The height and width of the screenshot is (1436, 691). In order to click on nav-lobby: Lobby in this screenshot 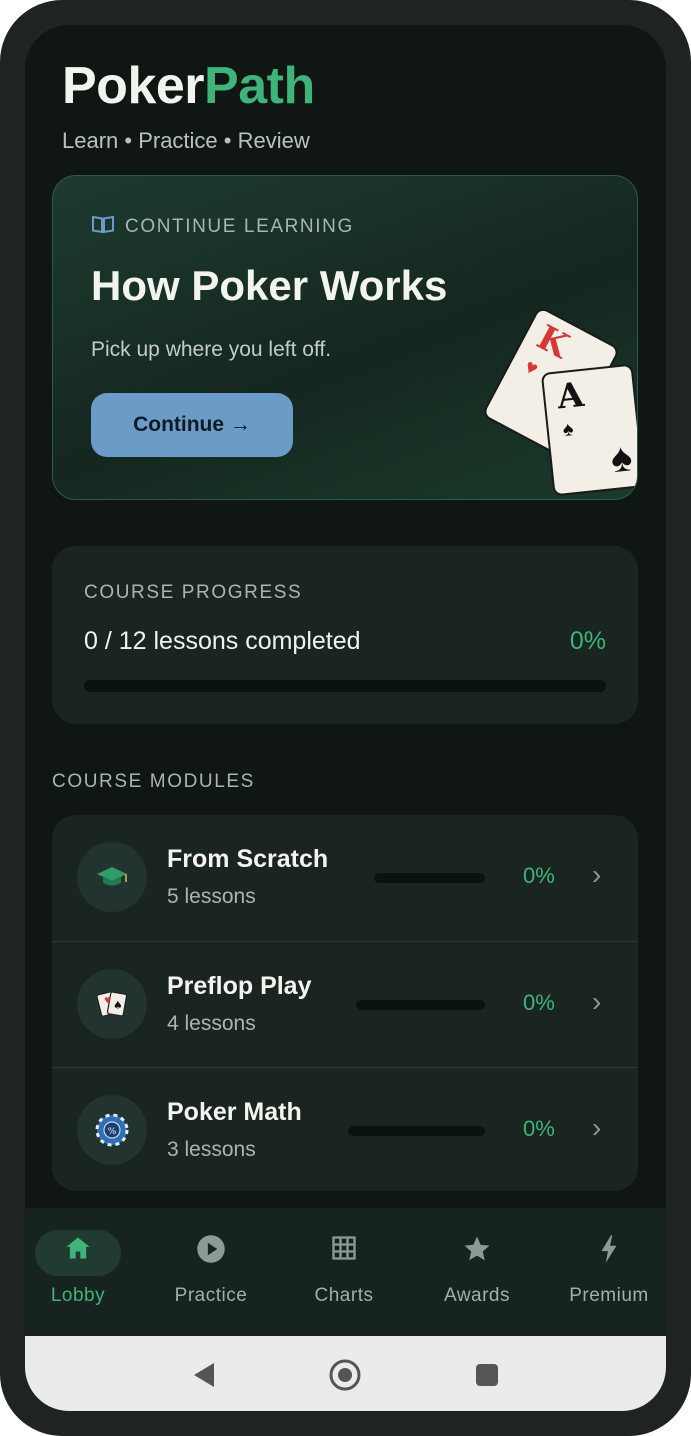, I will do `click(83, 1272)`.